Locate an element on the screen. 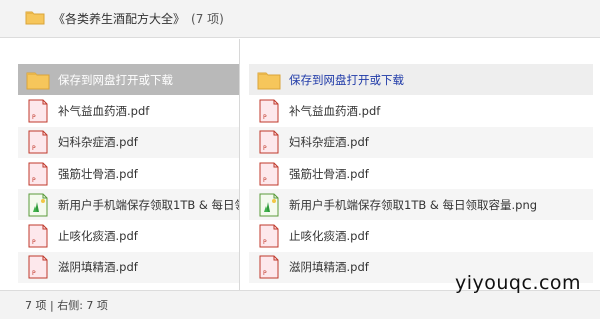 This screenshot has width=600, height=319. watermark: yiyouqc.com is located at coordinates (518, 283).